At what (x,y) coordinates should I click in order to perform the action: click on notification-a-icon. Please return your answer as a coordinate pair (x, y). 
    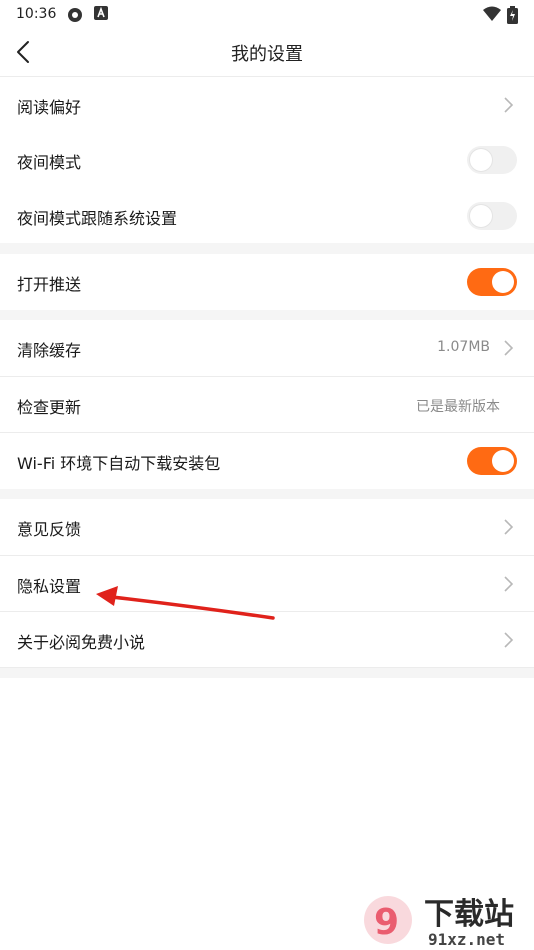
    Looking at the image, I should click on (101, 13).